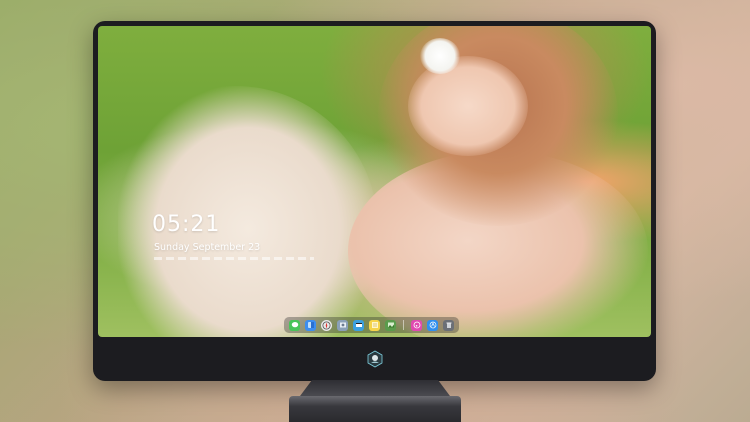 The image size is (750, 422). What do you see at coordinates (468, 106) in the screenshot?
I see `wallpaper-face` at bounding box center [468, 106].